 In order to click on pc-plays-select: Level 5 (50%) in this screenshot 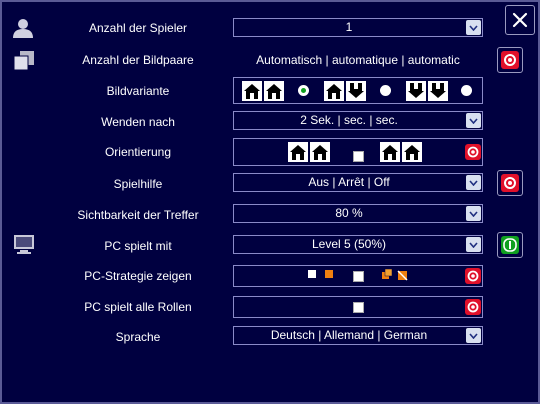, I will do `click(358, 244)`.